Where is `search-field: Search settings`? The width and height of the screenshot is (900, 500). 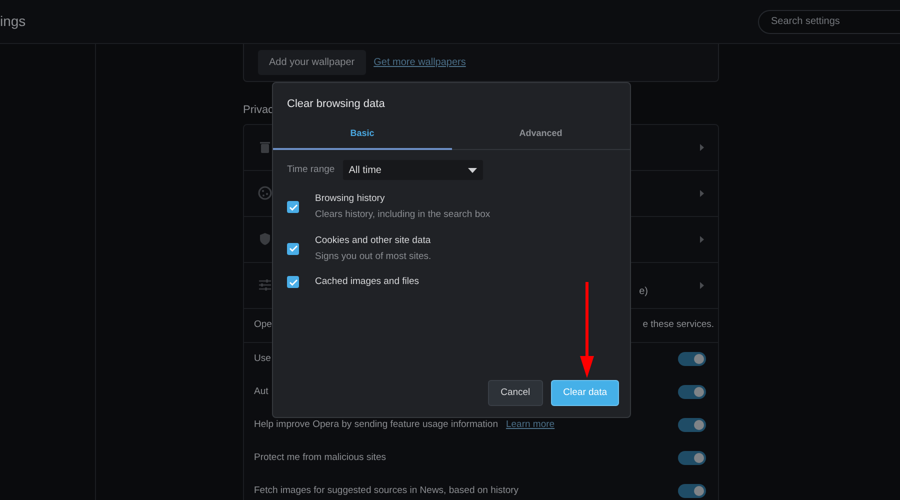
search-field: Search settings is located at coordinates (829, 22).